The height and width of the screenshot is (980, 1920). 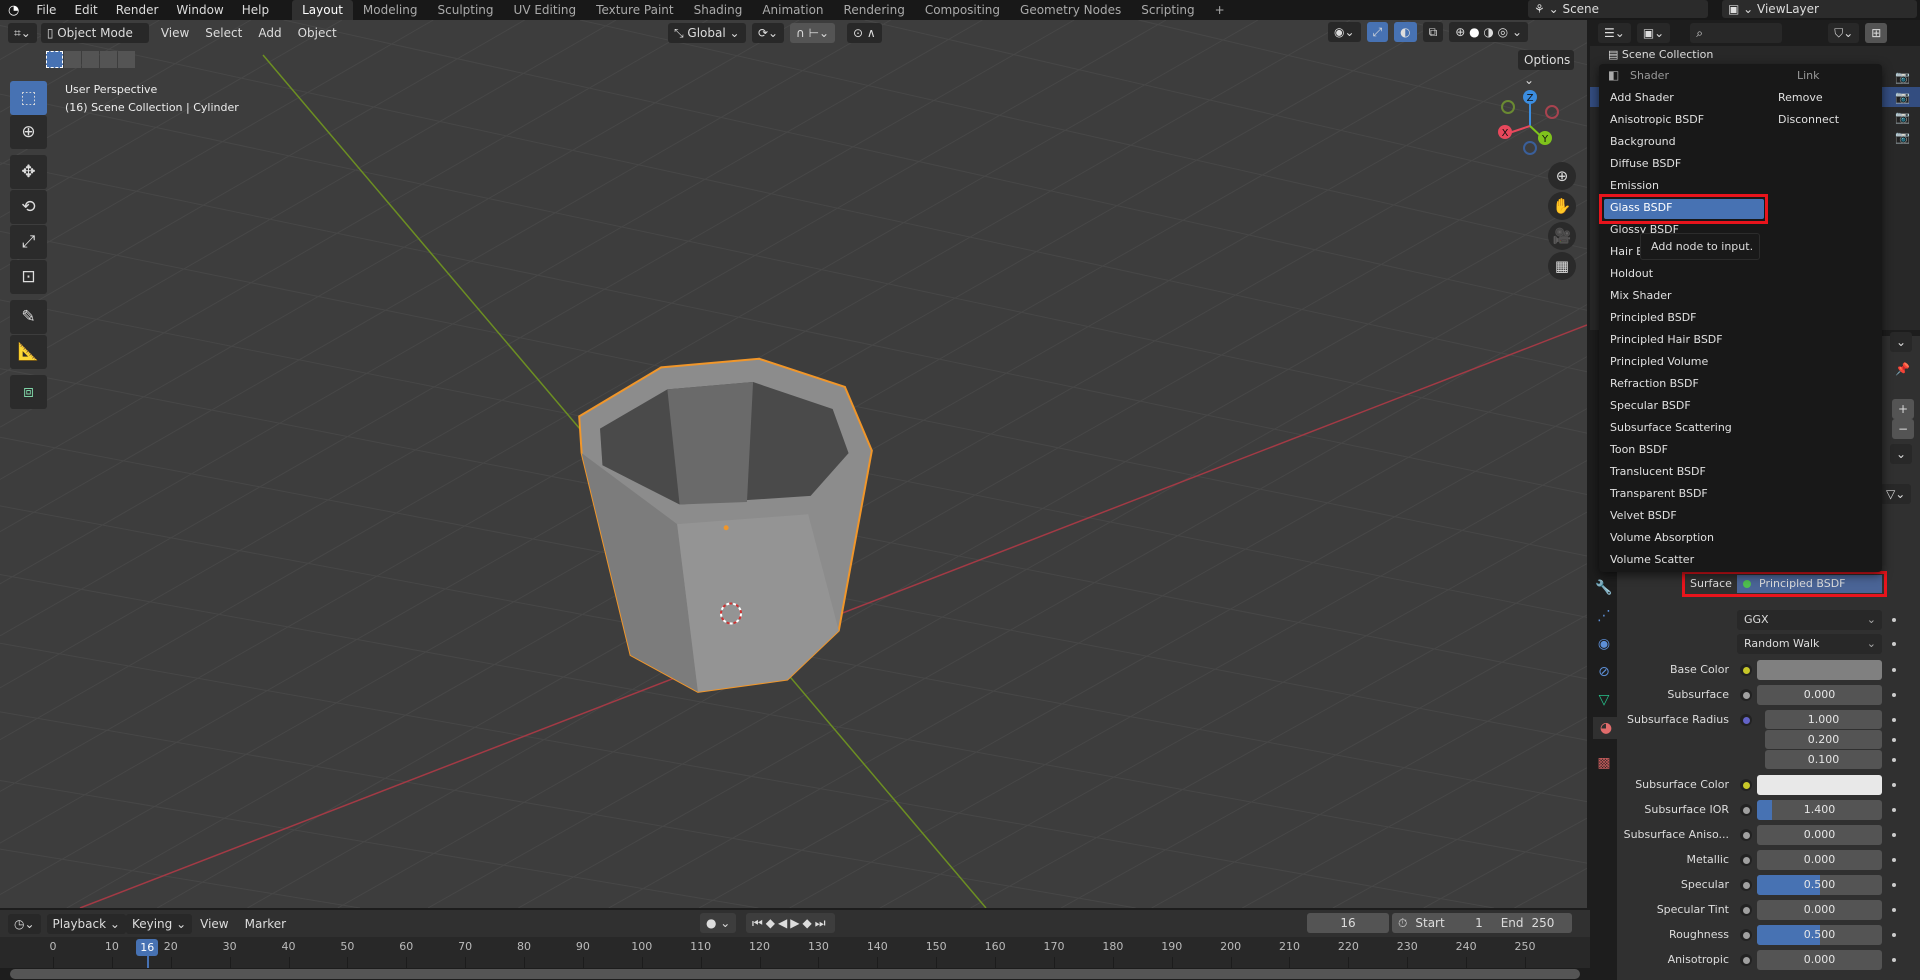 What do you see at coordinates (718, 10) in the screenshot?
I see `tab-shading: Shading` at bounding box center [718, 10].